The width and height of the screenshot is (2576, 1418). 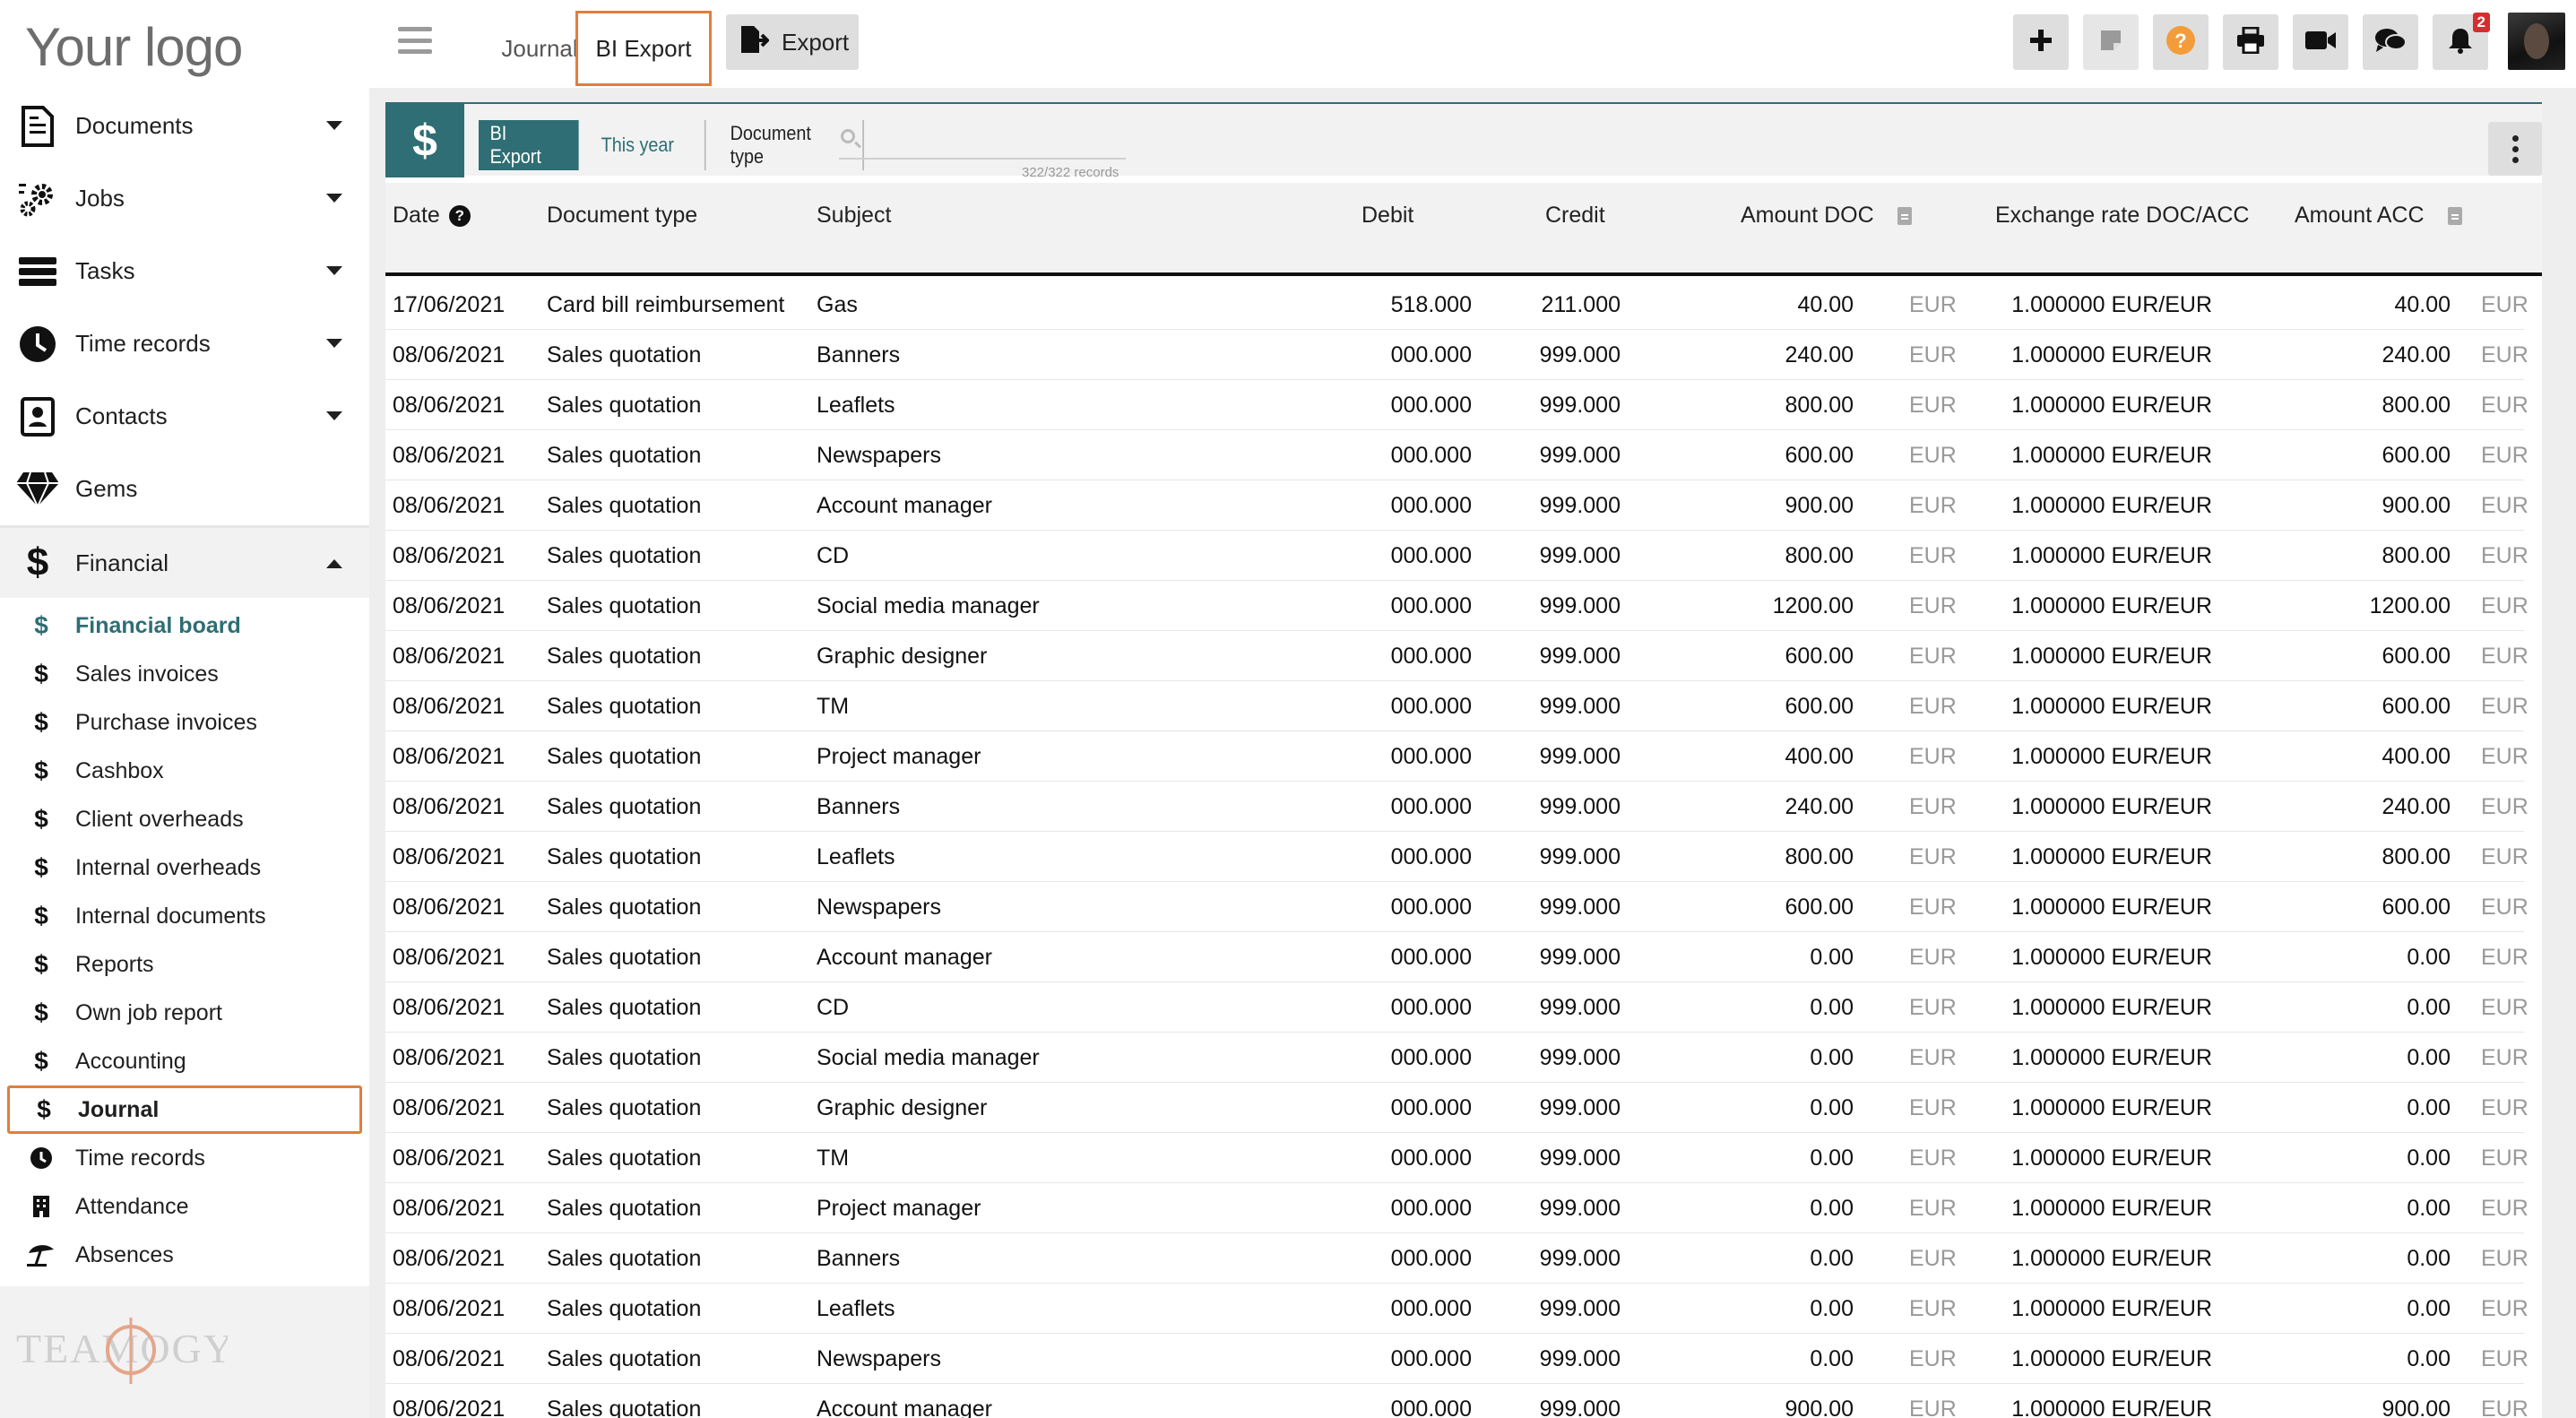 What do you see at coordinates (2416, 406) in the screenshot?
I see `cell-amount-acc: 800.00` at bounding box center [2416, 406].